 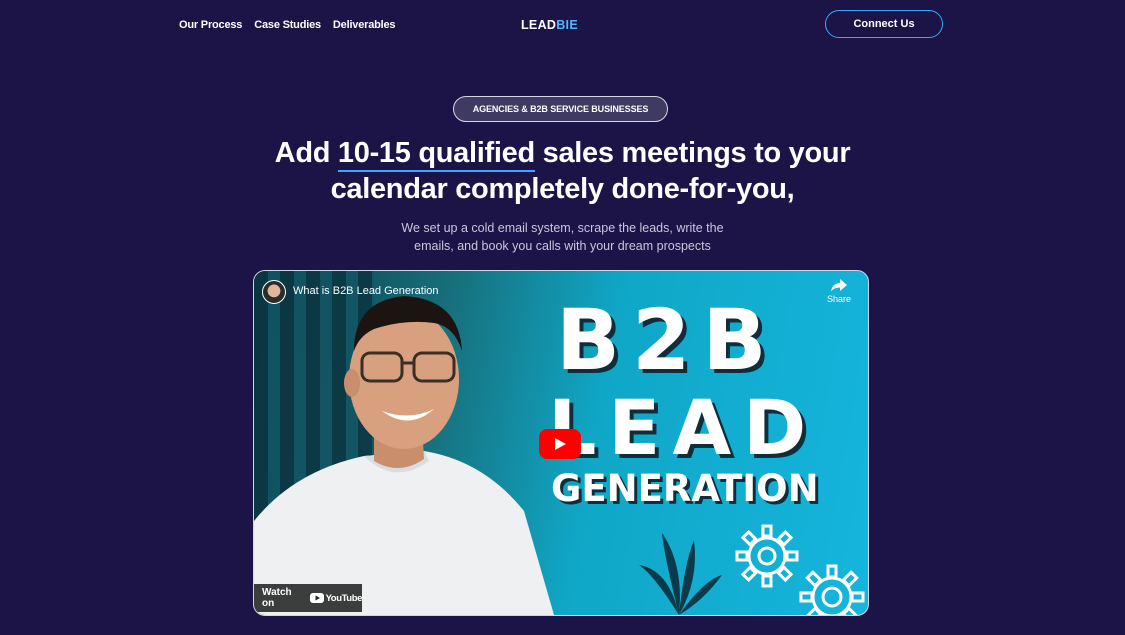 I want to click on play-button, so click(x=560, y=444).